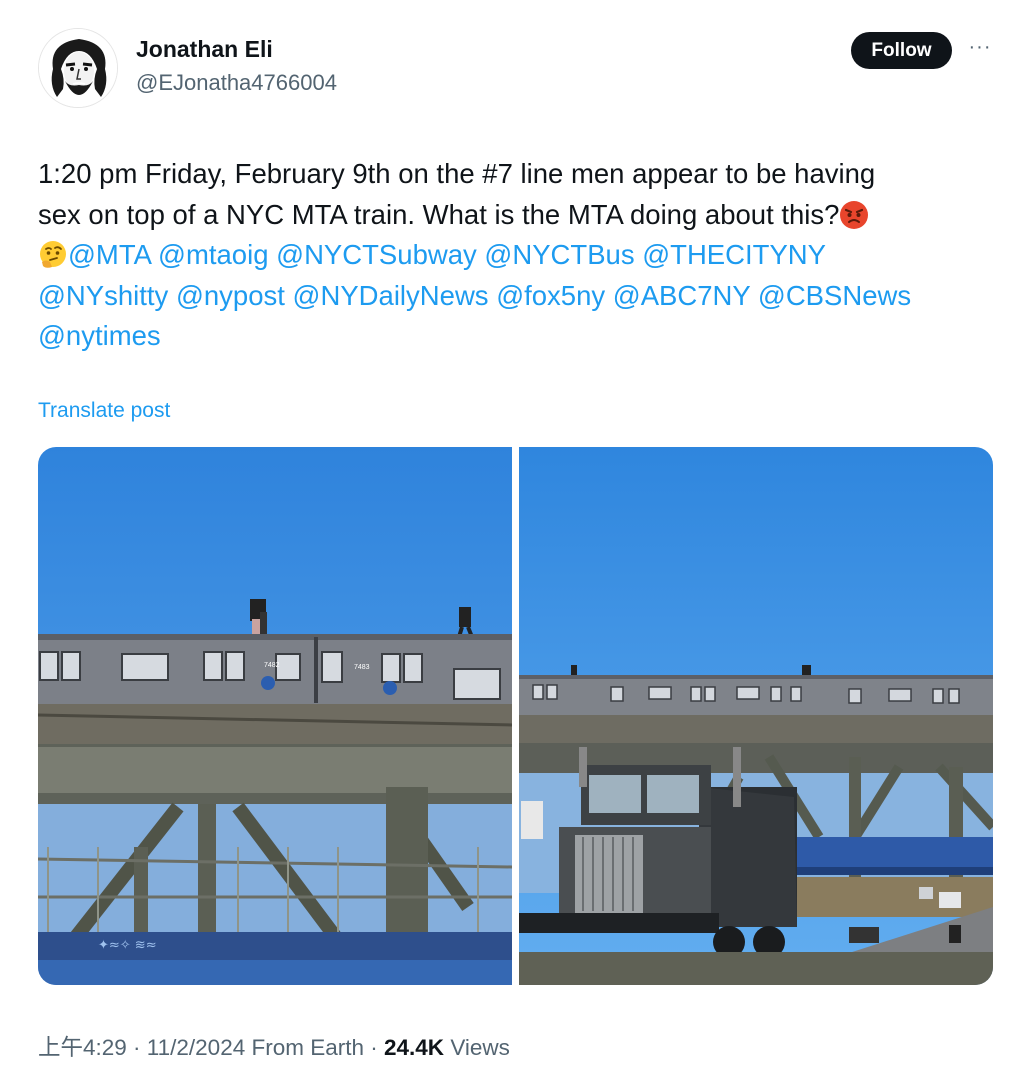 The width and height of the screenshot is (1024, 1069). Describe the element at coordinates (213, 254) in the screenshot. I see `mention-link: @mtaoig` at that location.